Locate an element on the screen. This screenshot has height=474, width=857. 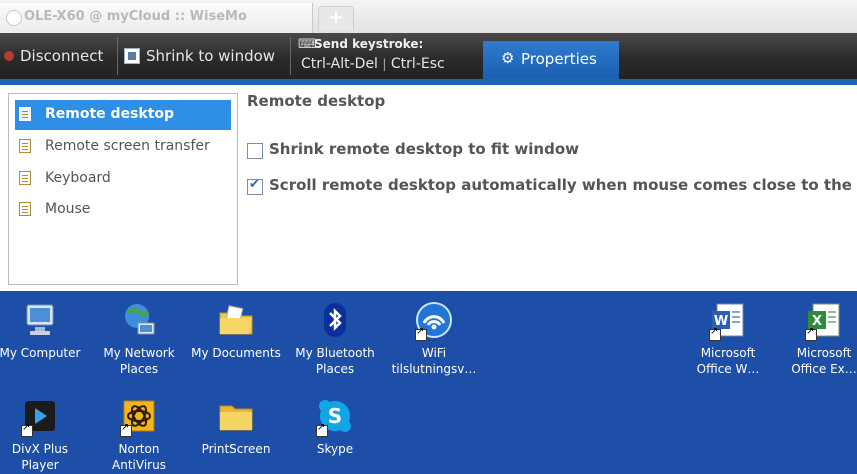
desktop-icon-label: My Bluetooth Places is located at coordinates (335, 361).